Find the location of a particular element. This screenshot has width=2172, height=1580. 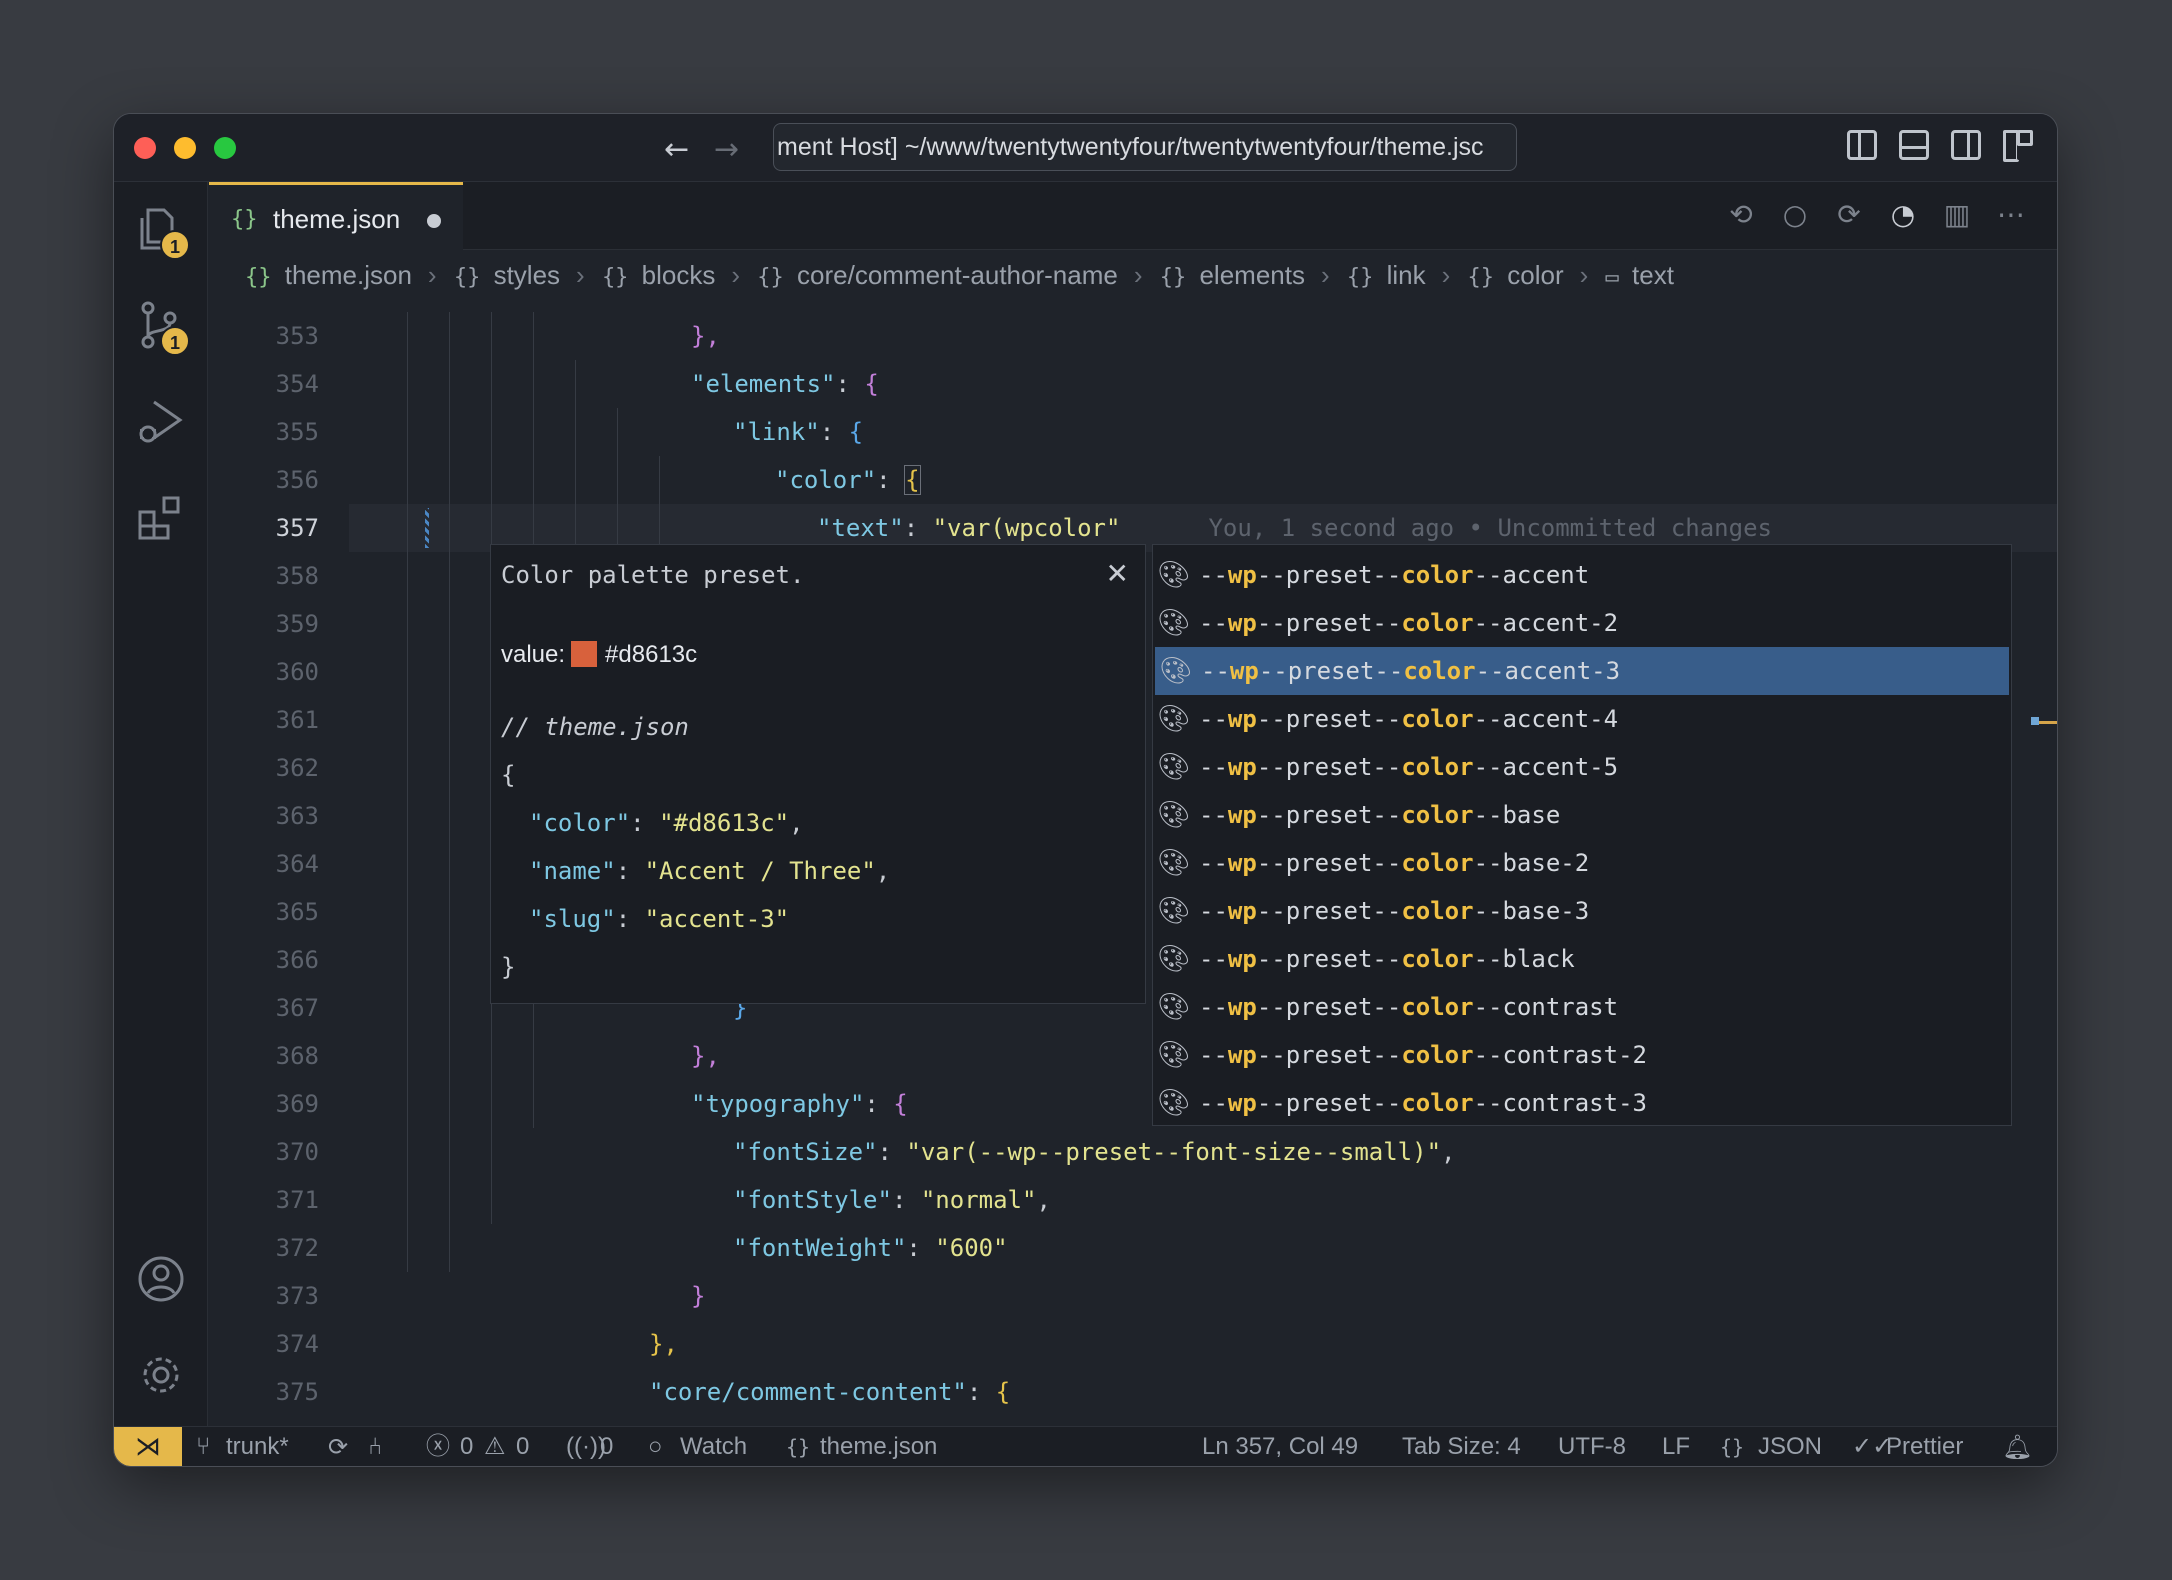

sync-icon: ⟳ is located at coordinates (338, 1446).